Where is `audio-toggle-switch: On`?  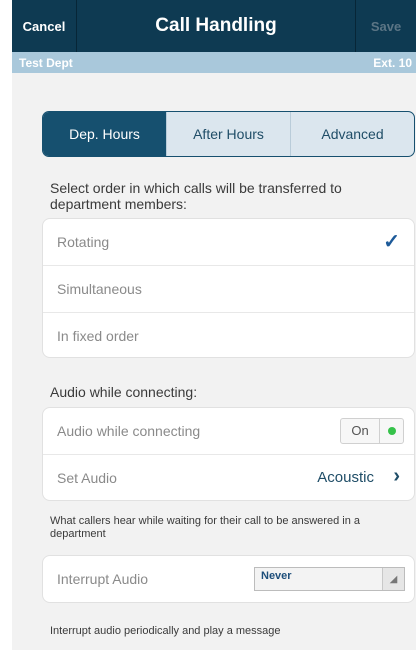 audio-toggle-switch: On is located at coordinates (372, 431).